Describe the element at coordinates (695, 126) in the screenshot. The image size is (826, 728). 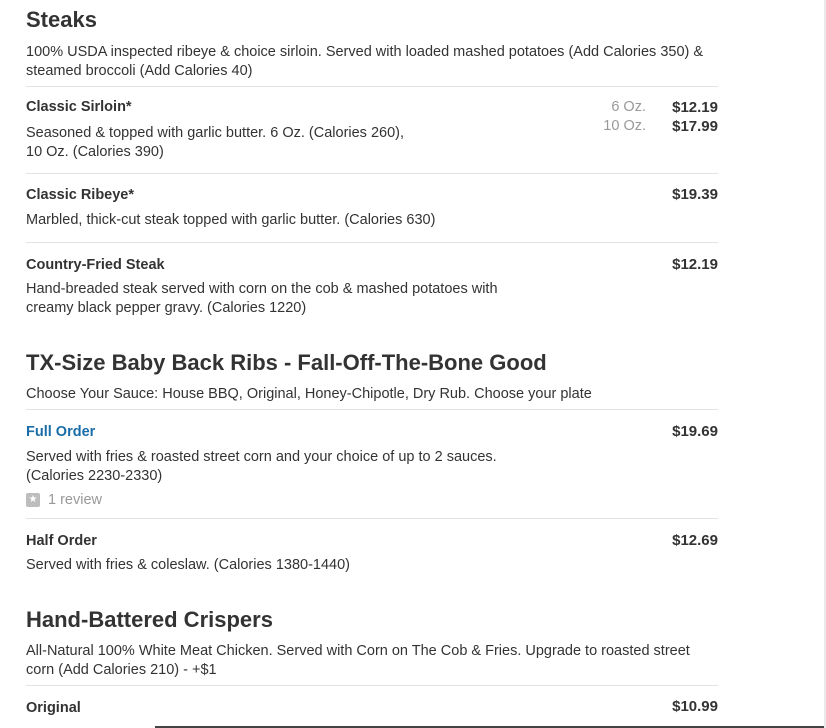
I see `item-price: $17.99` at that location.